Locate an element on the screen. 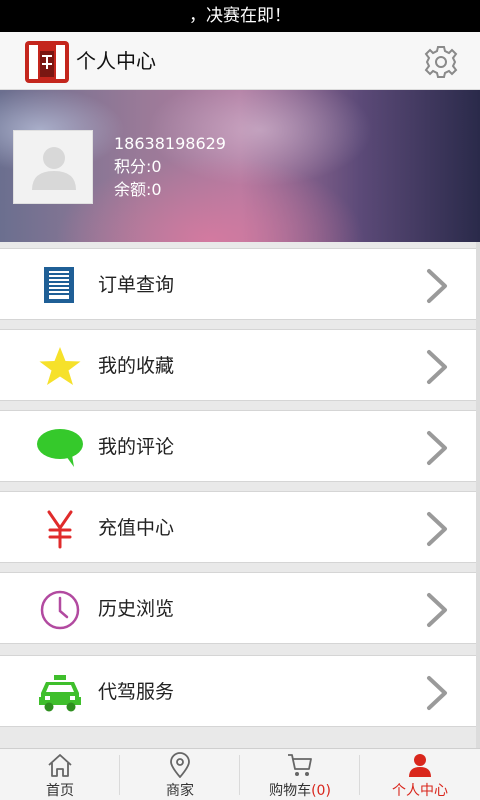 Image resolution: width=480 pixels, height=800 pixels. tab-label: 首页 is located at coordinates (60, 791).